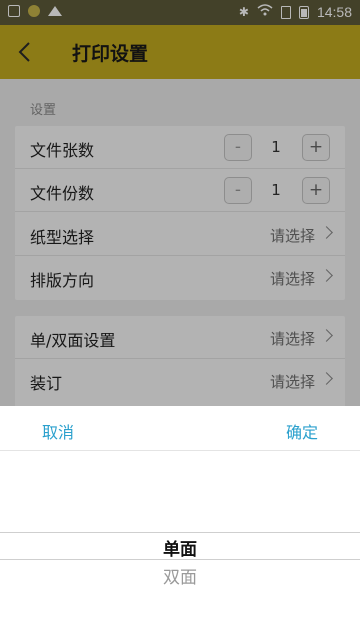 The image size is (360, 640). What do you see at coordinates (58, 431) in the screenshot?
I see `cancel-button: 取消` at bounding box center [58, 431].